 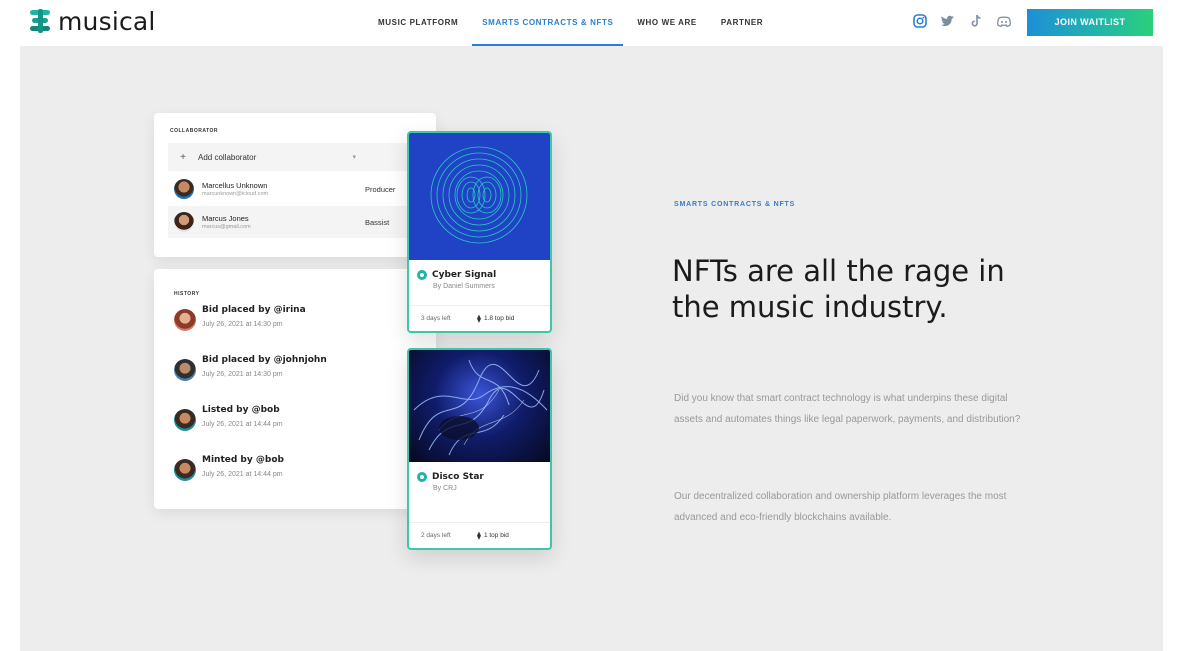 I want to click on nav-smart-contracts-nfts: SMARTS CONTRACTS & NFTS, so click(x=547, y=23).